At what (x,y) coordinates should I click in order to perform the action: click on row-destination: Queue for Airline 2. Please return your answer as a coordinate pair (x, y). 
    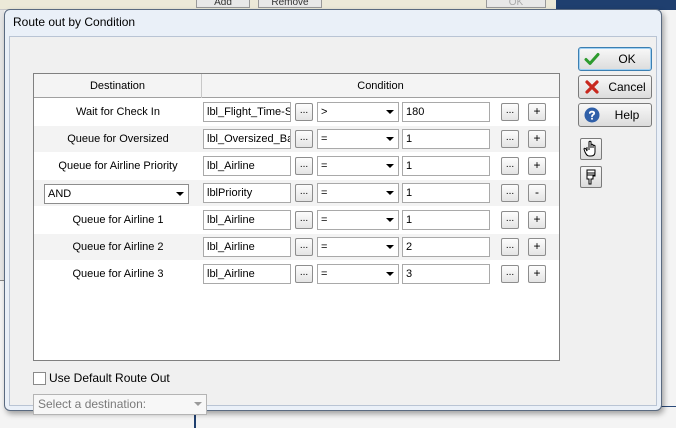
    Looking at the image, I should click on (118, 247).